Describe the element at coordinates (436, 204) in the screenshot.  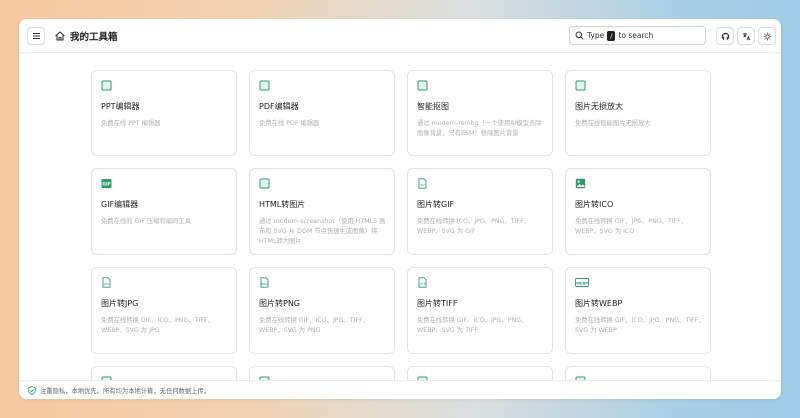
I see `tool-title: 图片转GIF` at that location.